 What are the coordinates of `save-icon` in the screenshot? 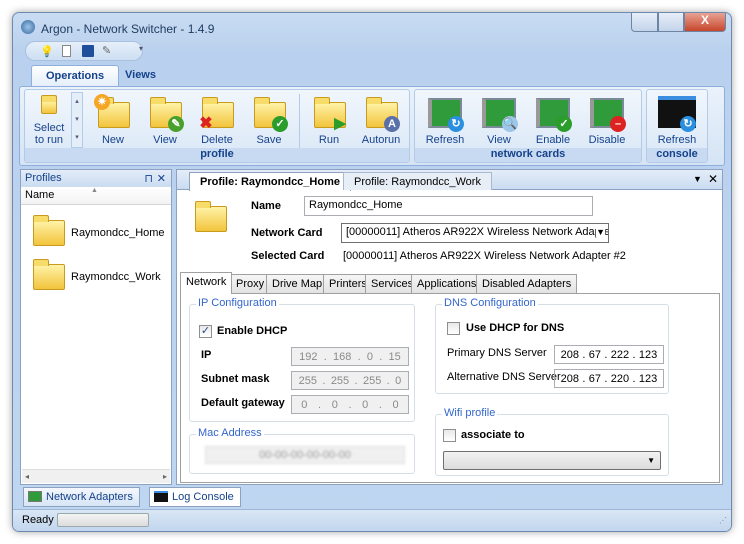 It's located at (88, 51).